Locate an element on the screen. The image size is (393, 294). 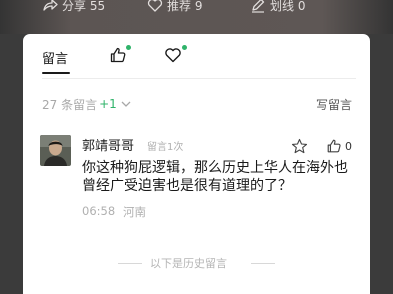
new-comment-count: +1 is located at coordinates (108, 104).